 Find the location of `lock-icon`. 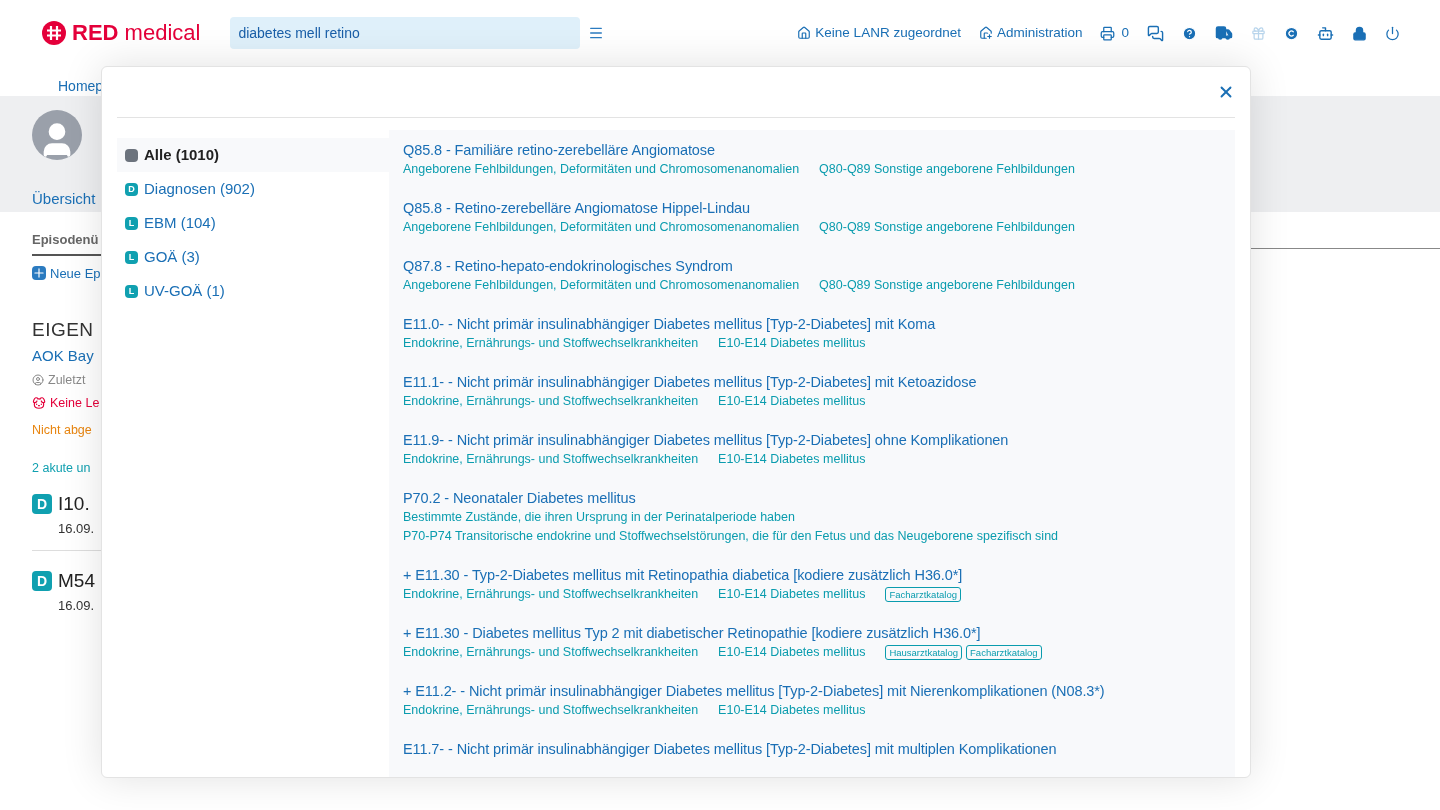

lock-icon is located at coordinates (1359, 33).